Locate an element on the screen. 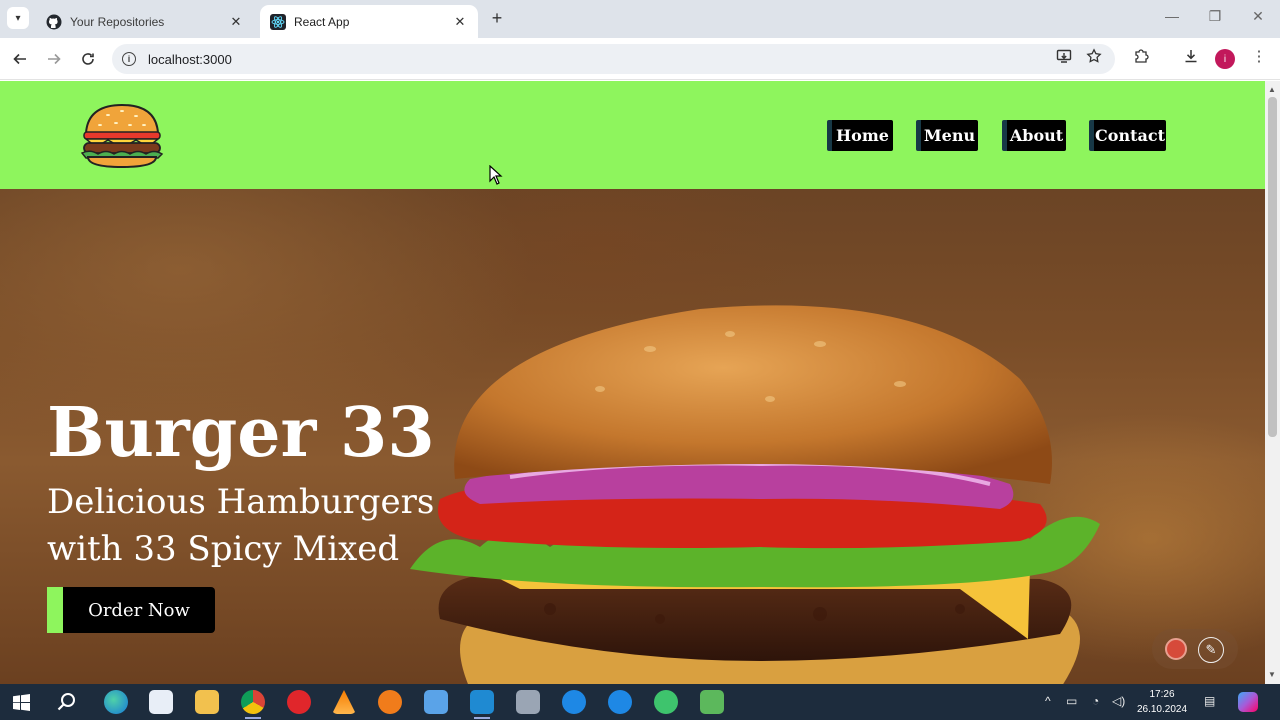  pen-icon: ✎ is located at coordinates (1211, 650).